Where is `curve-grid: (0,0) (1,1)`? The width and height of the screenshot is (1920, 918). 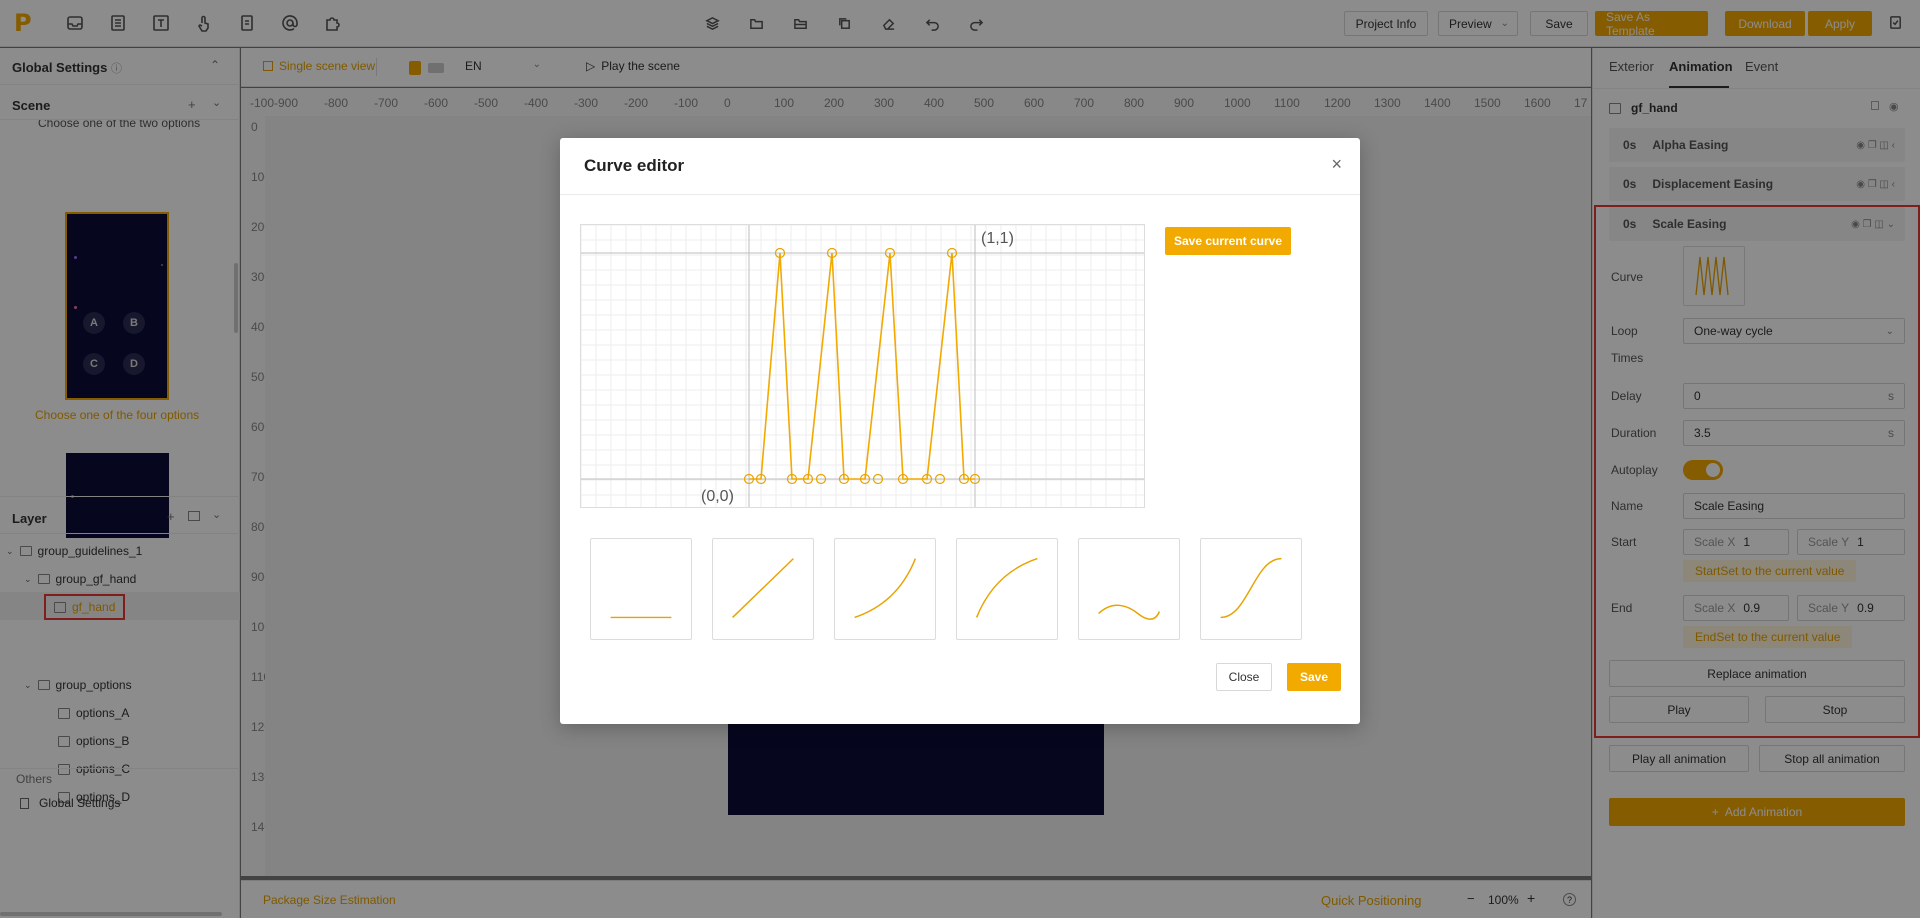
curve-grid: (0,0) (1,1) is located at coordinates (862, 365).